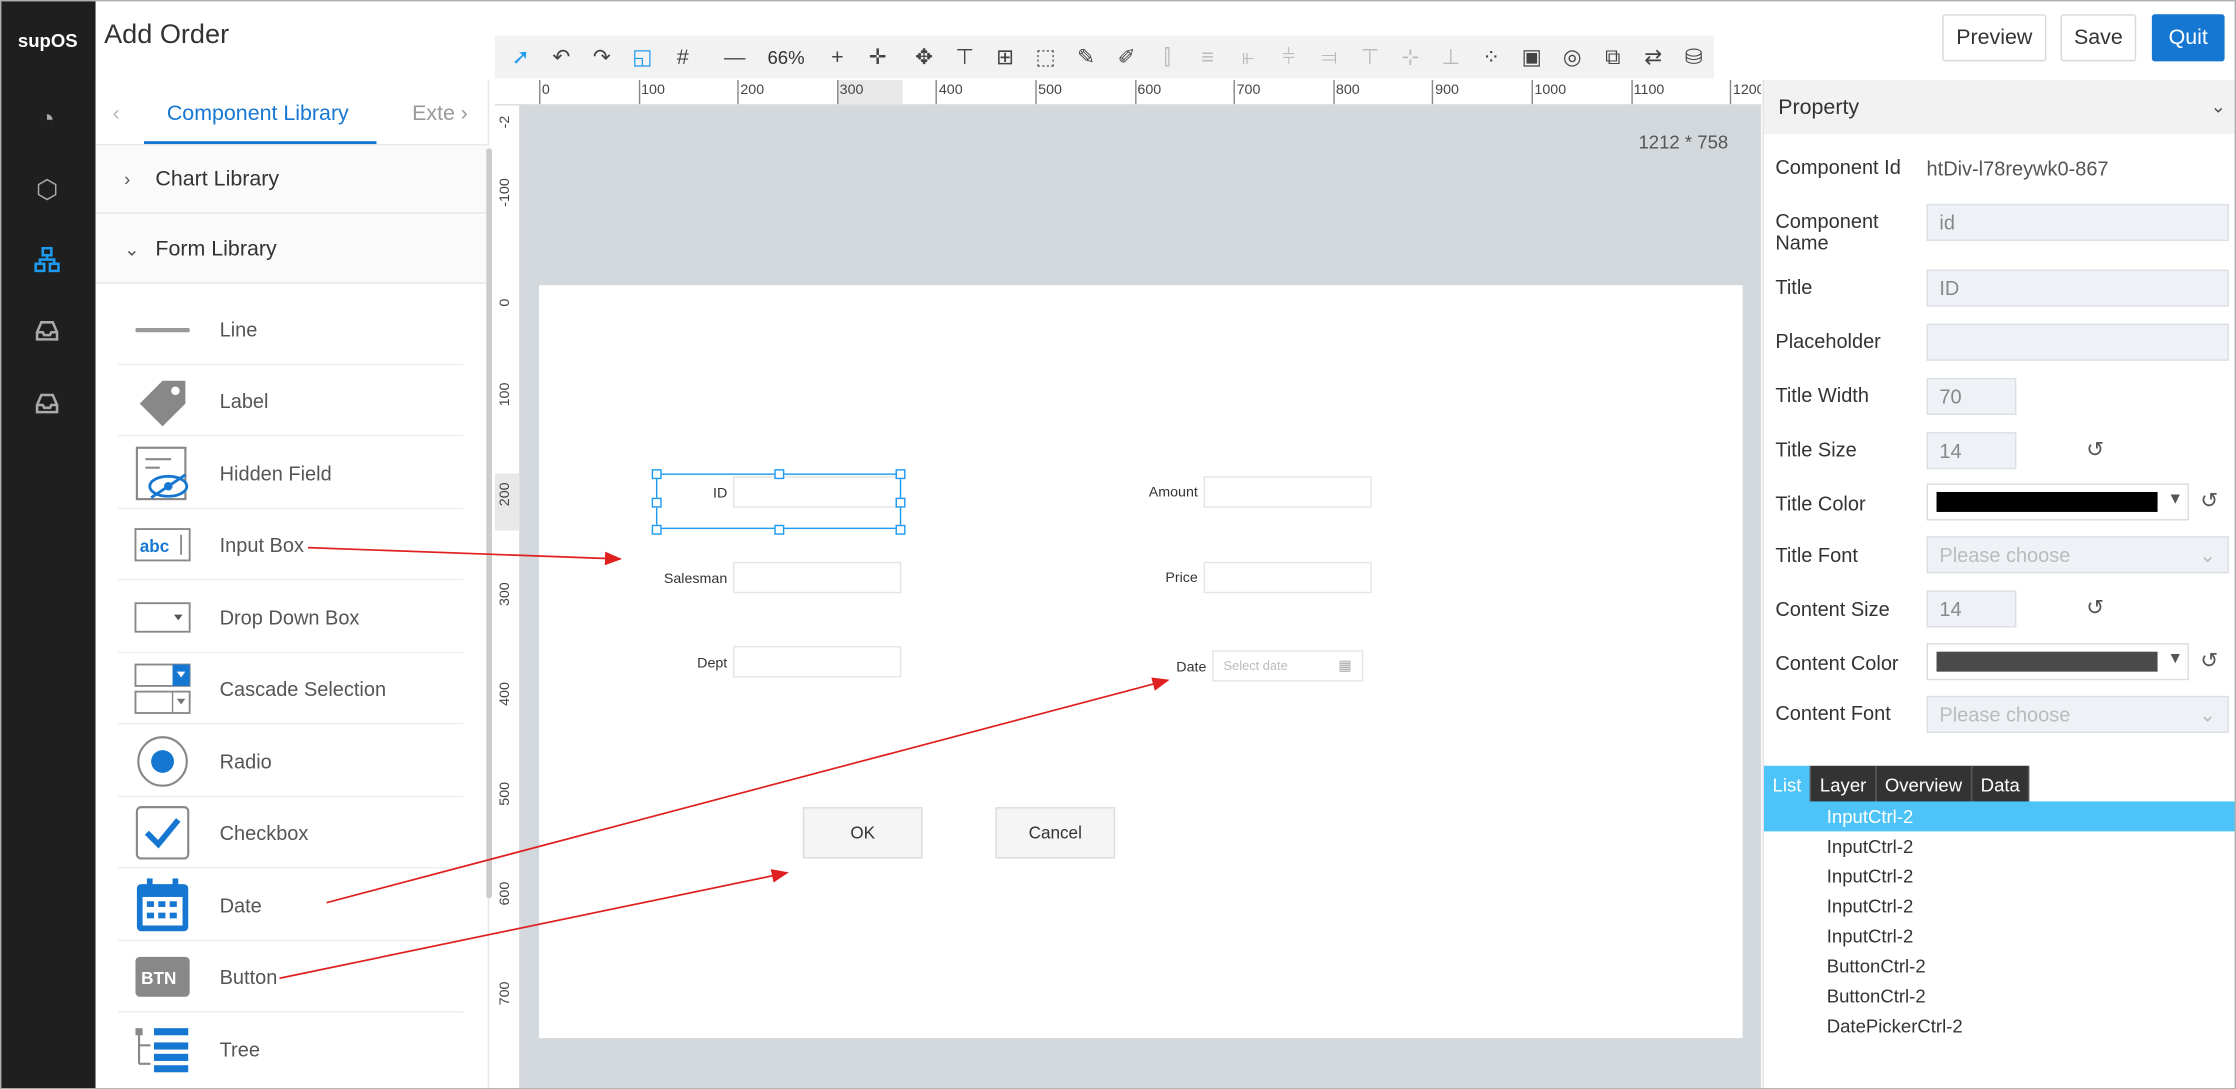 Image resolution: width=2236 pixels, height=1089 pixels. Describe the element at coordinates (534, 924) in the screenshot. I see `annotation-arrow-button` at that location.